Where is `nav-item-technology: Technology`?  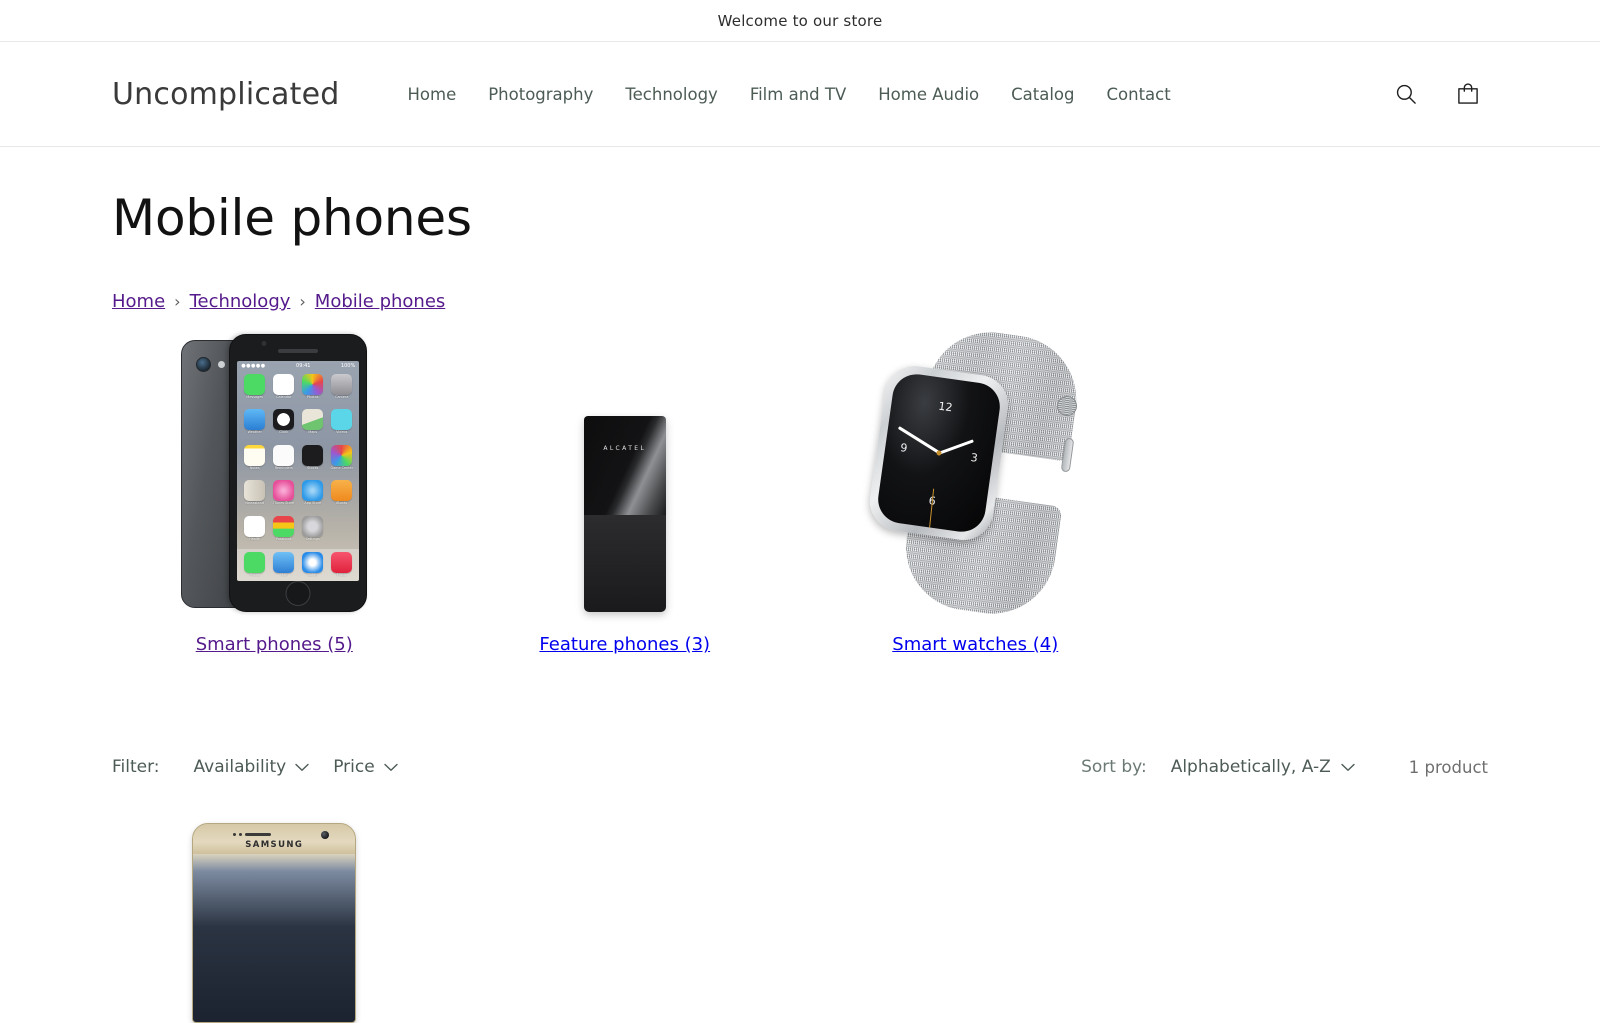
nav-item-technology: Technology is located at coordinates (671, 94).